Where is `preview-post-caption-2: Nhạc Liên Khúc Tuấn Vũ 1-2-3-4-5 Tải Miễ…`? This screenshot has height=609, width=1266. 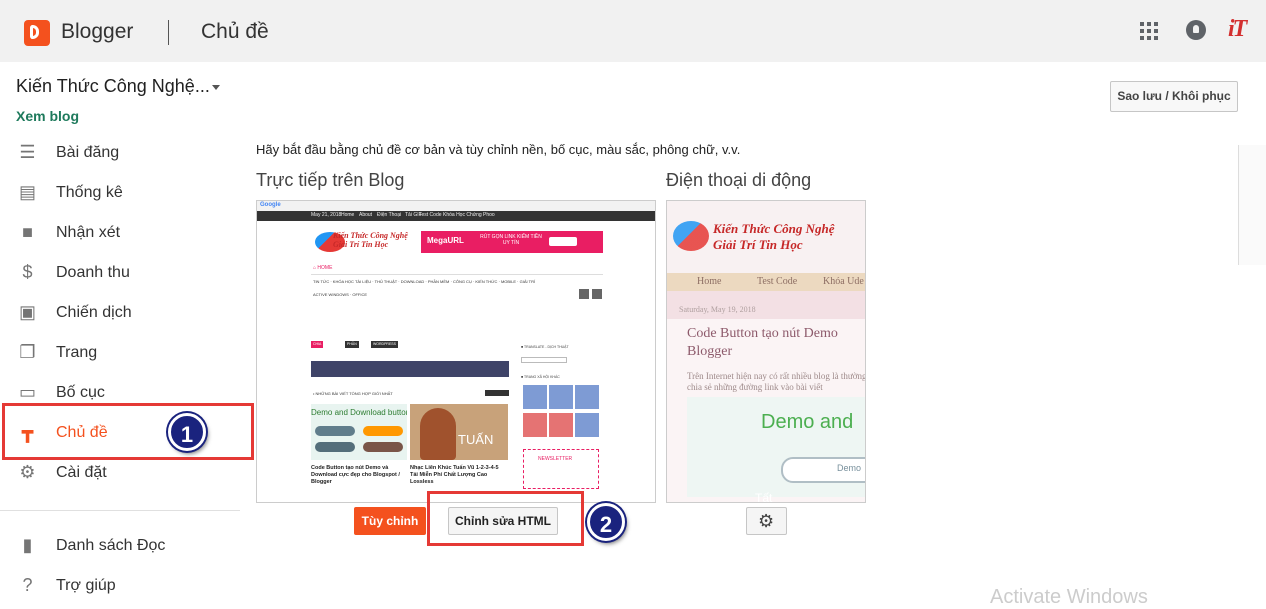
preview-post-caption-2: Nhạc Liên Khúc Tuấn Vũ 1-2-3-4-5 Tải Miễ… is located at coordinates (454, 475).